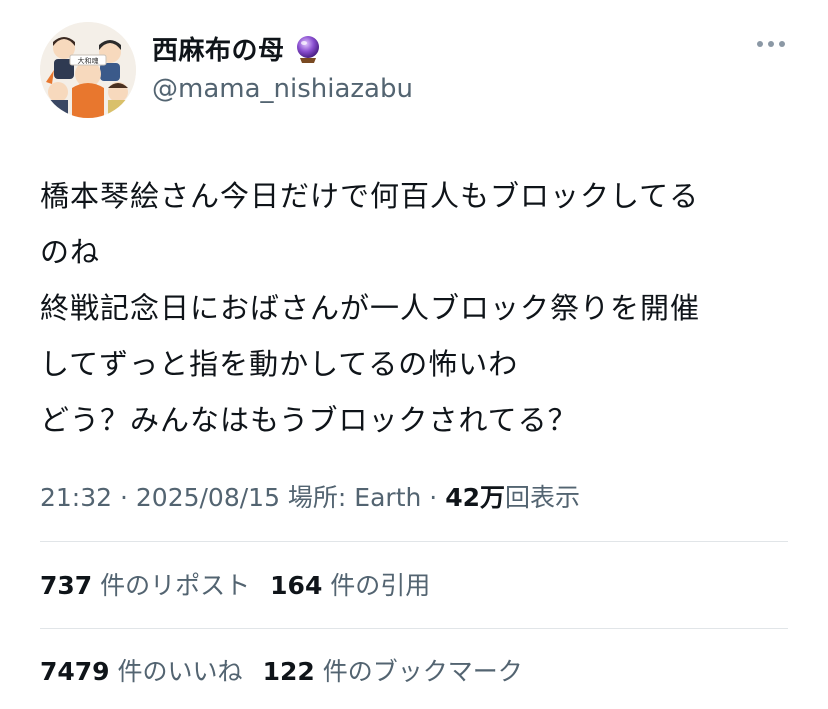 This screenshot has width=828, height=709. I want to click on tweet-line: どう？みんなはもうブロックされてる？, so click(309, 420).